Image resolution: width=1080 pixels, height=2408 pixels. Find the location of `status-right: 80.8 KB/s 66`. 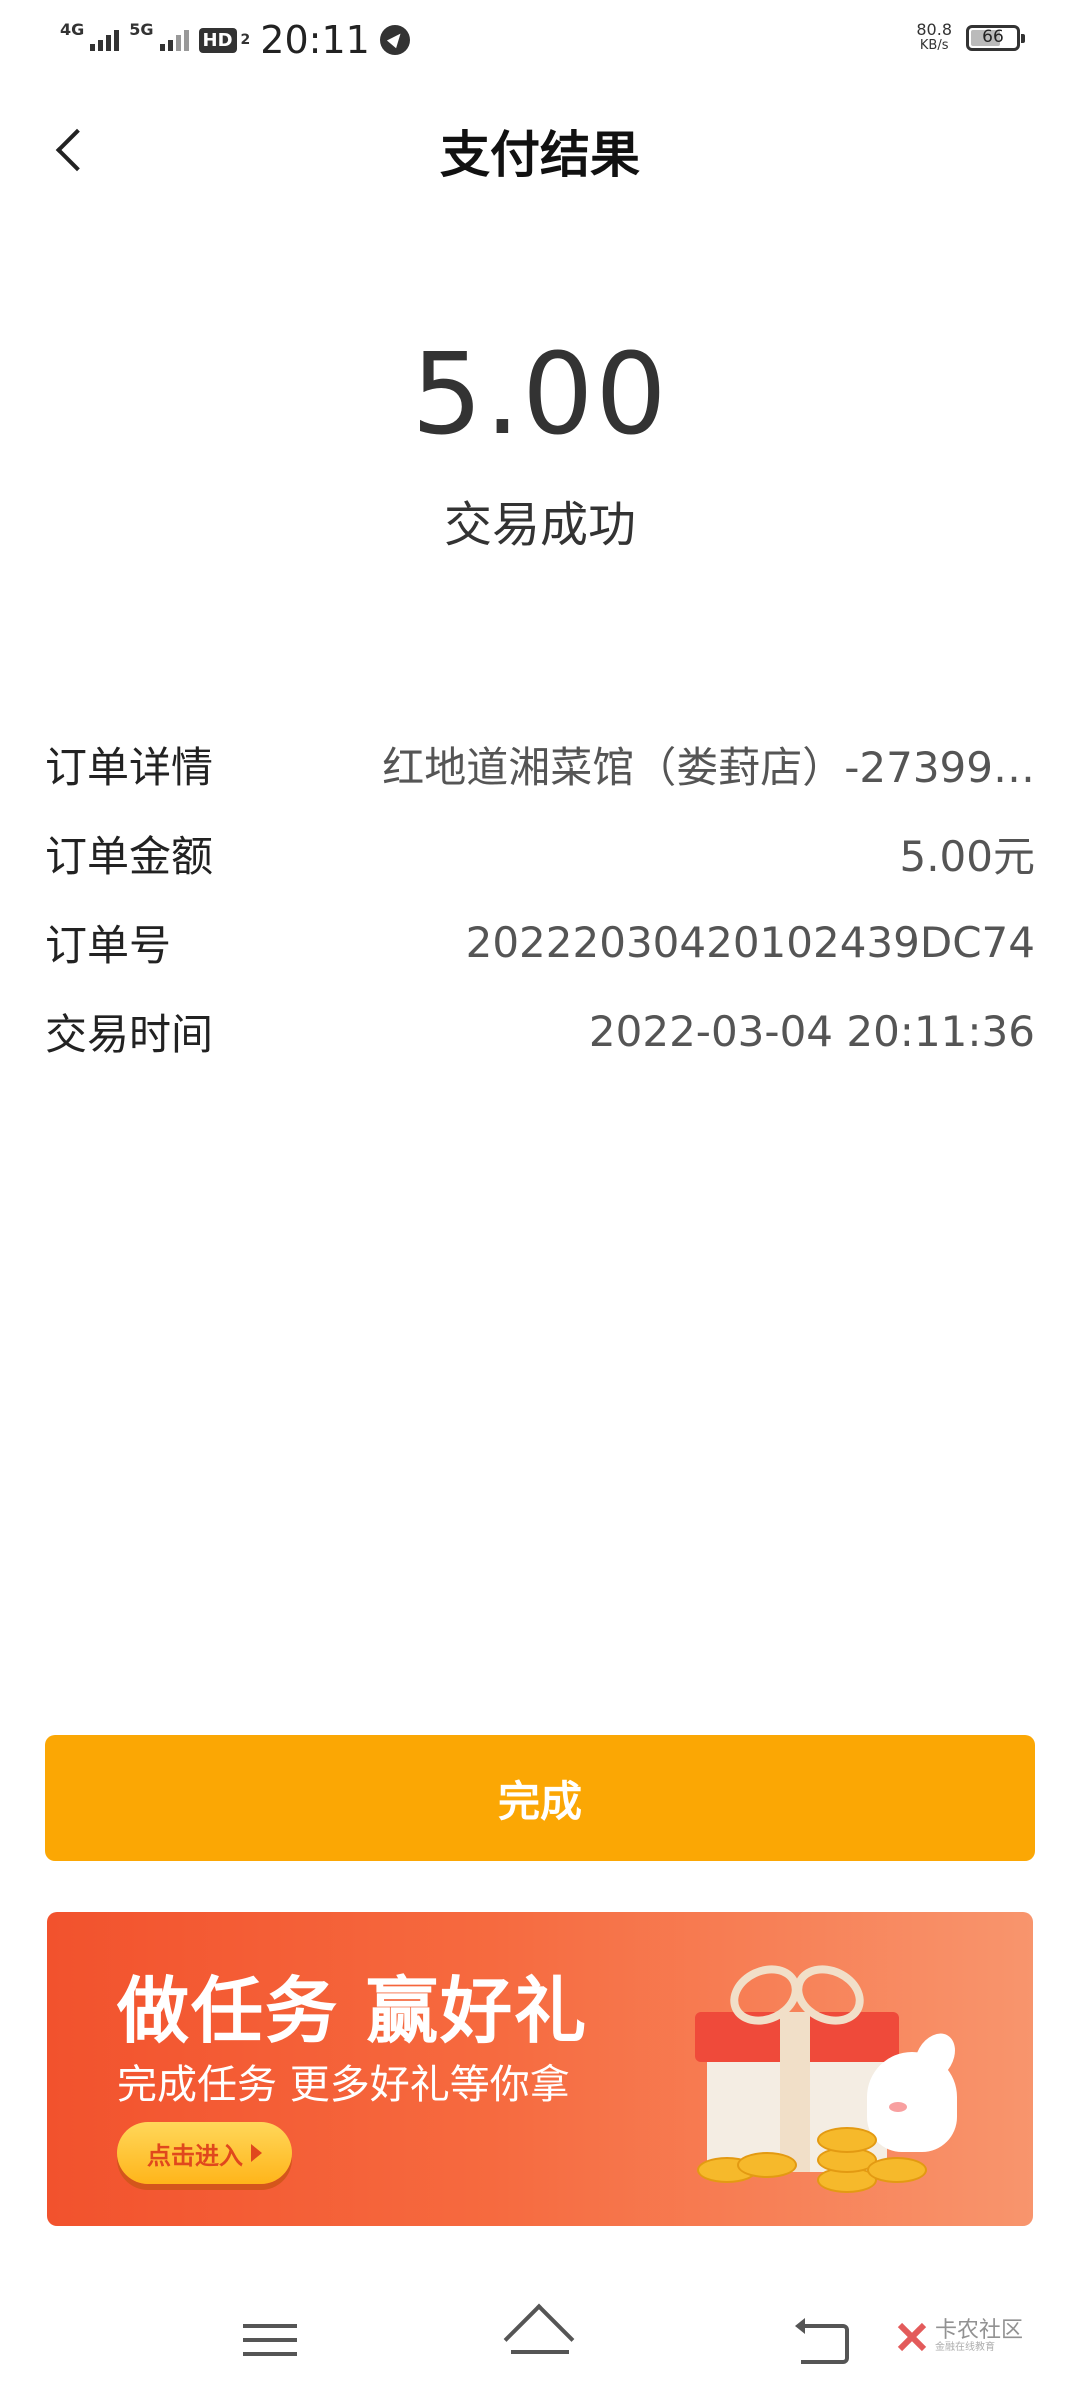

status-right: 80.8 KB/s 66 is located at coordinates (970, 38).